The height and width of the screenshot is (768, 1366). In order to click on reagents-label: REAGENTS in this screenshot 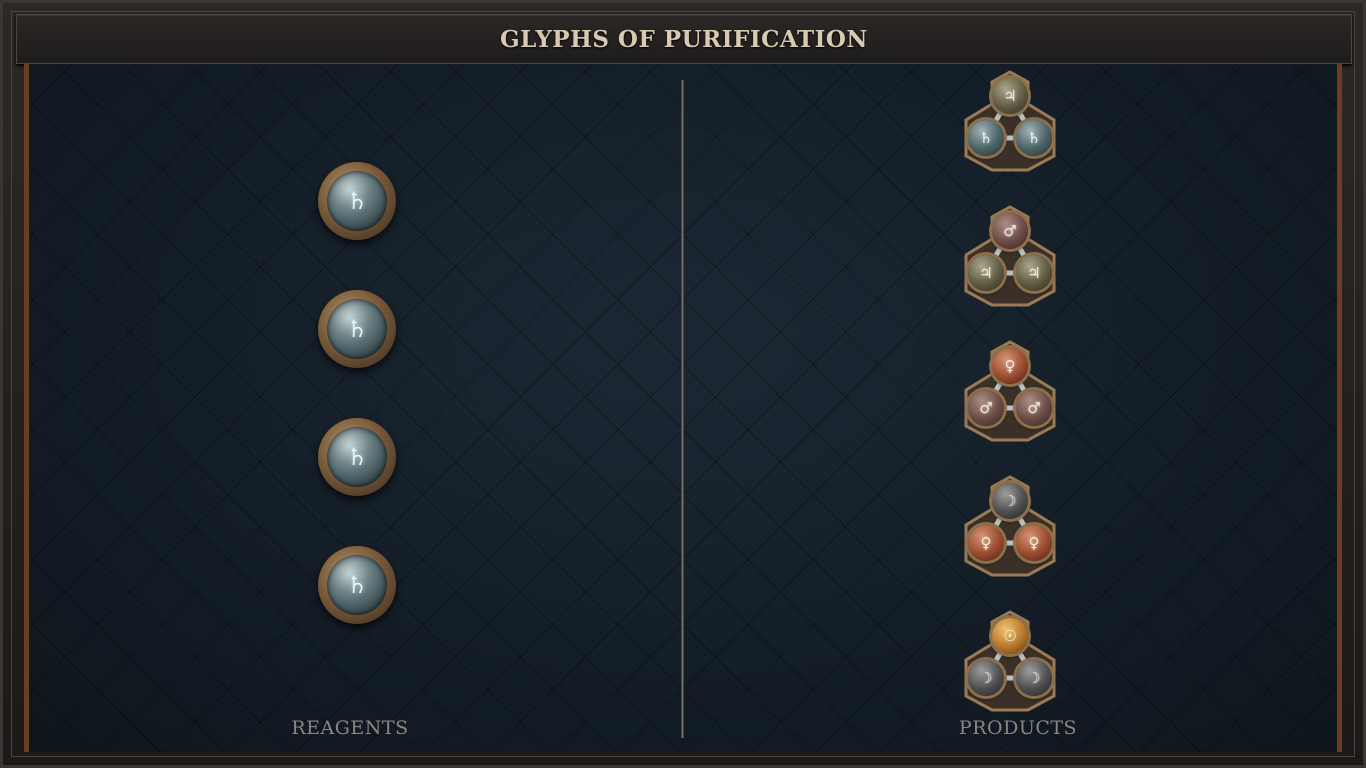, I will do `click(350, 728)`.